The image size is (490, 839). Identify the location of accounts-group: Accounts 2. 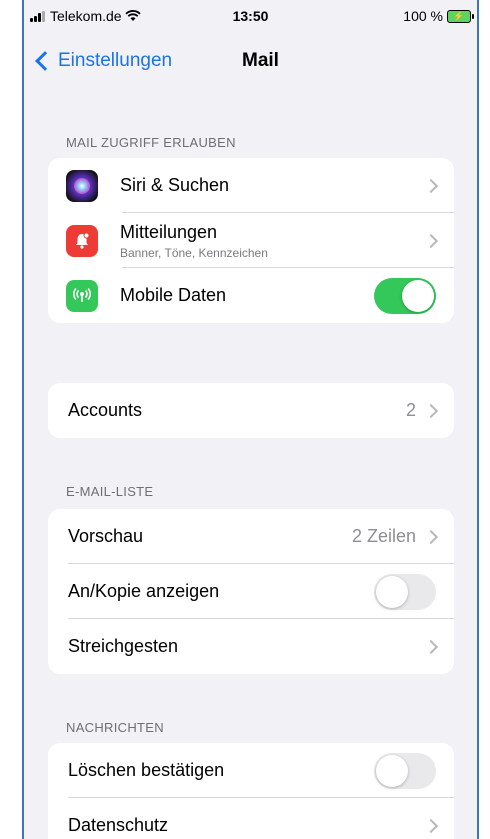
(251, 410).